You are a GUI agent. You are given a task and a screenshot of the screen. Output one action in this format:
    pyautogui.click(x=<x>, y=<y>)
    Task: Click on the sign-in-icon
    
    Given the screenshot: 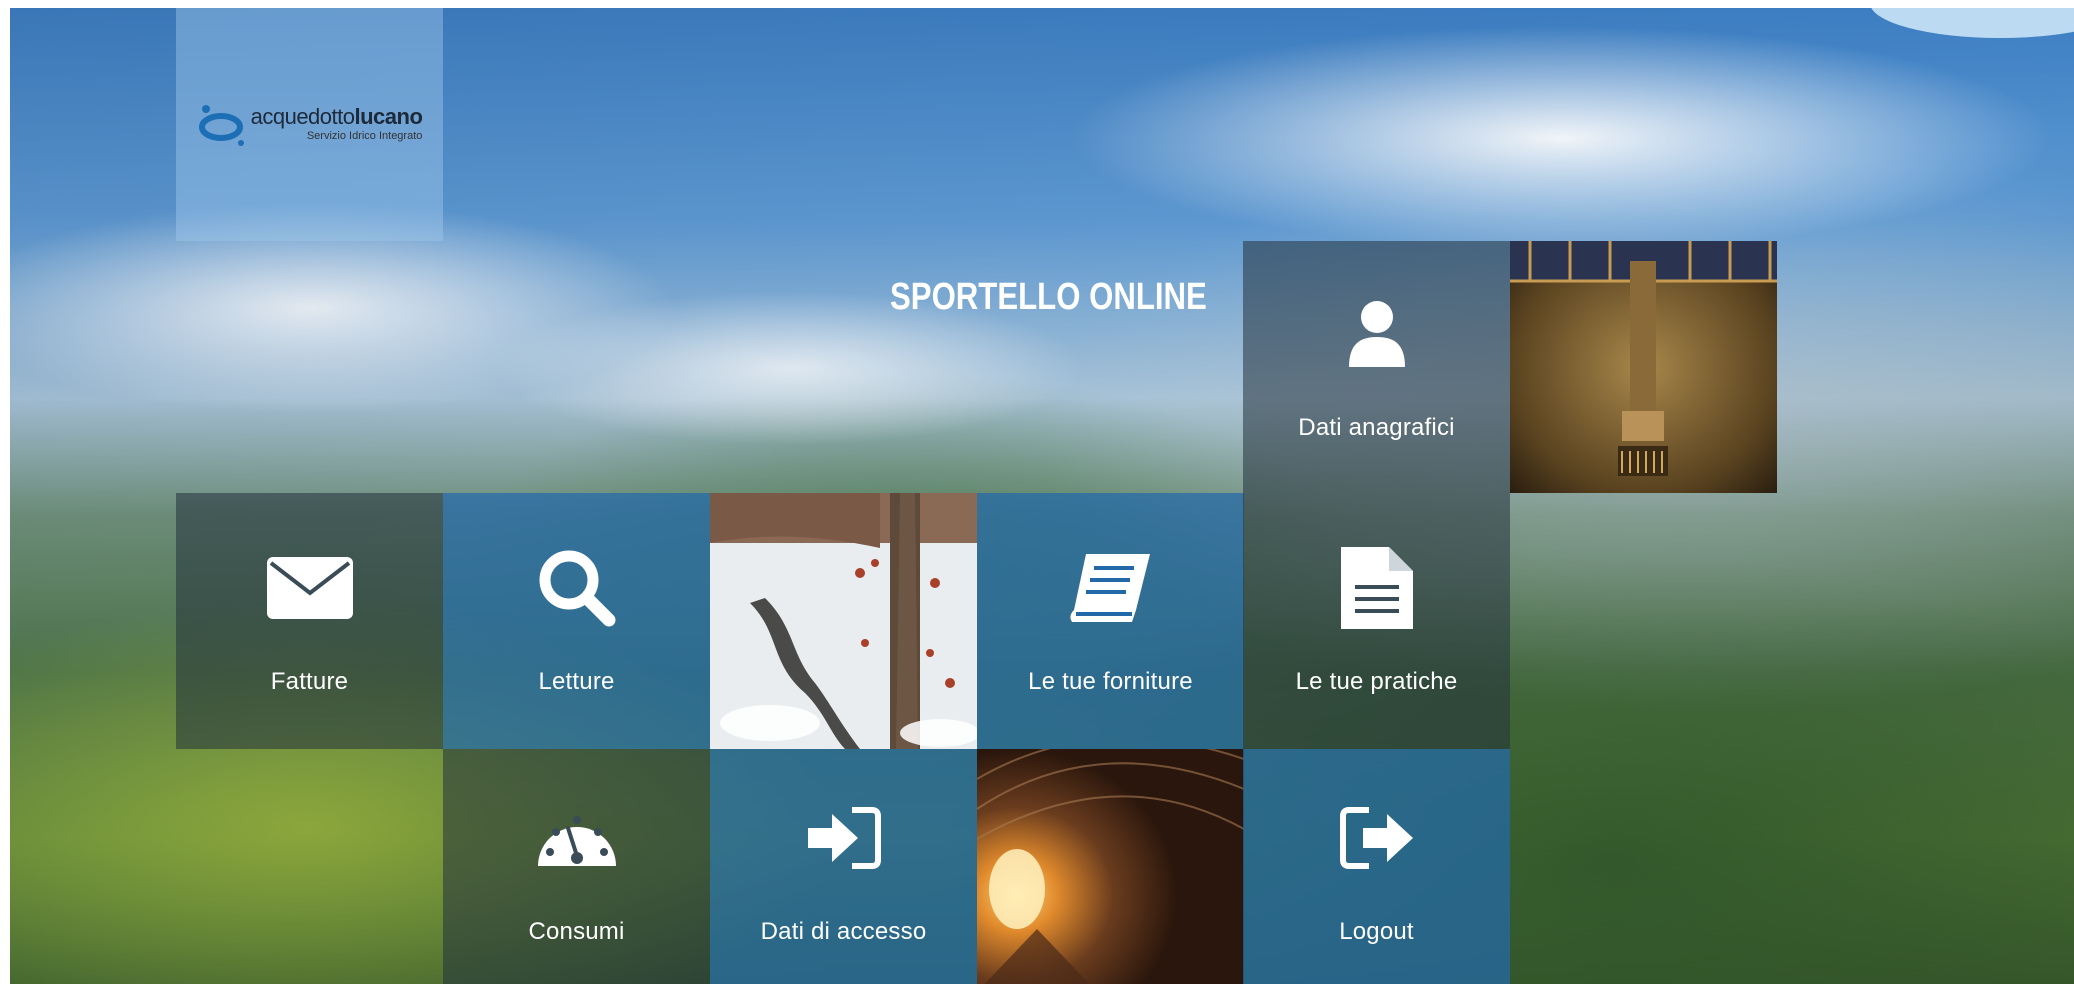 What is the action you would take?
    pyautogui.click(x=844, y=838)
    